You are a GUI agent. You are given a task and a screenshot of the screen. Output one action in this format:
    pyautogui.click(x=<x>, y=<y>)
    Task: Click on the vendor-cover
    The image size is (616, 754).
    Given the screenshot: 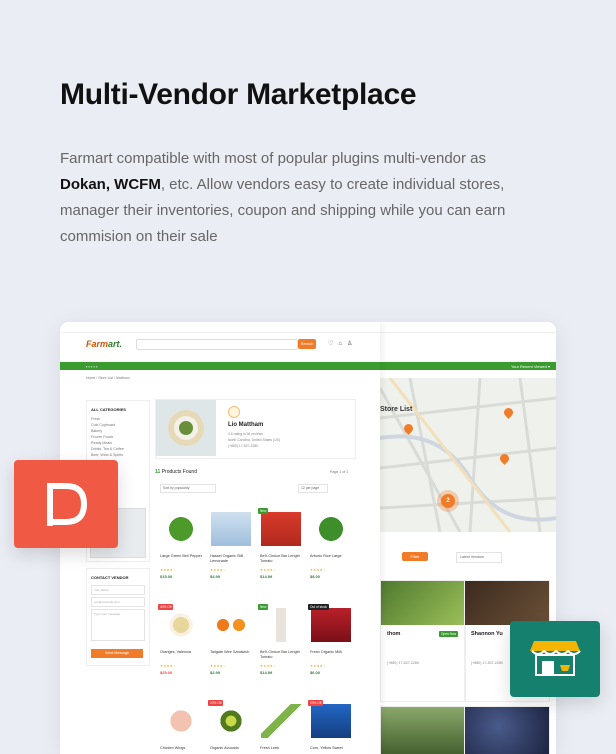 What is the action you would take?
    pyautogui.click(x=186, y=428)
    